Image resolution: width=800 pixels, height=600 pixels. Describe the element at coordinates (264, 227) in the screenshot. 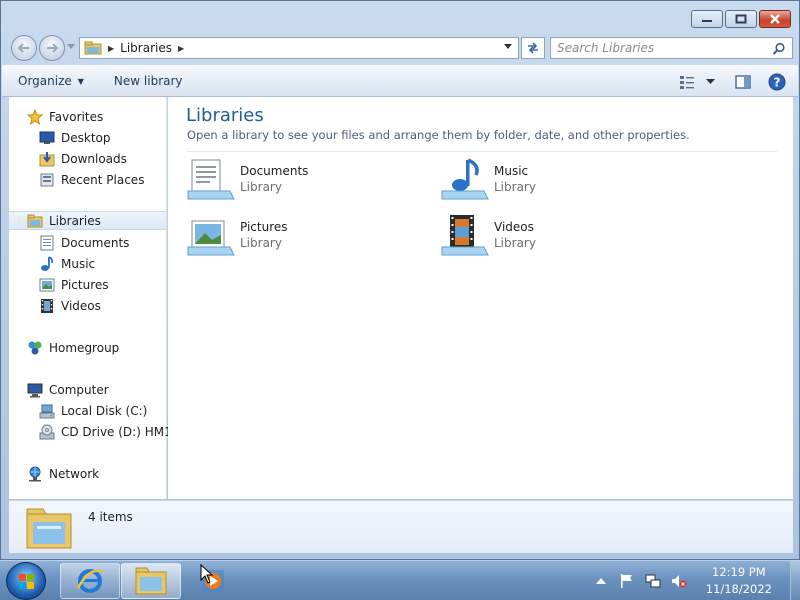

I see `library-name: Pictures` at that location.